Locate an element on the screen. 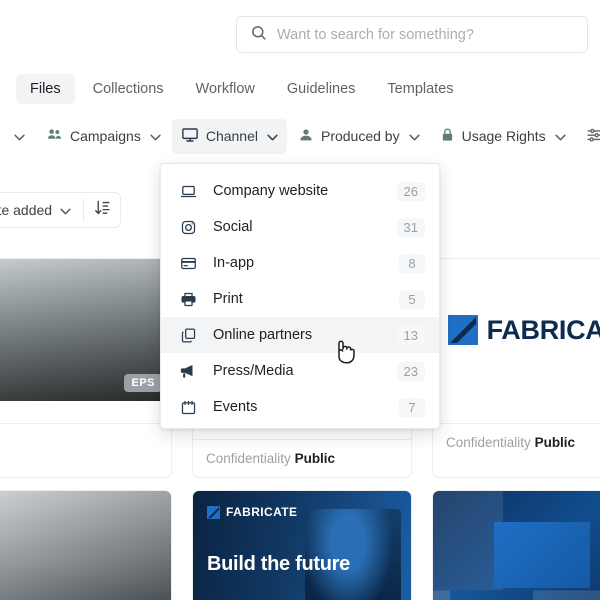 The image size is (600, 600). asset-card: EPS is located at coordinates (86, 368).